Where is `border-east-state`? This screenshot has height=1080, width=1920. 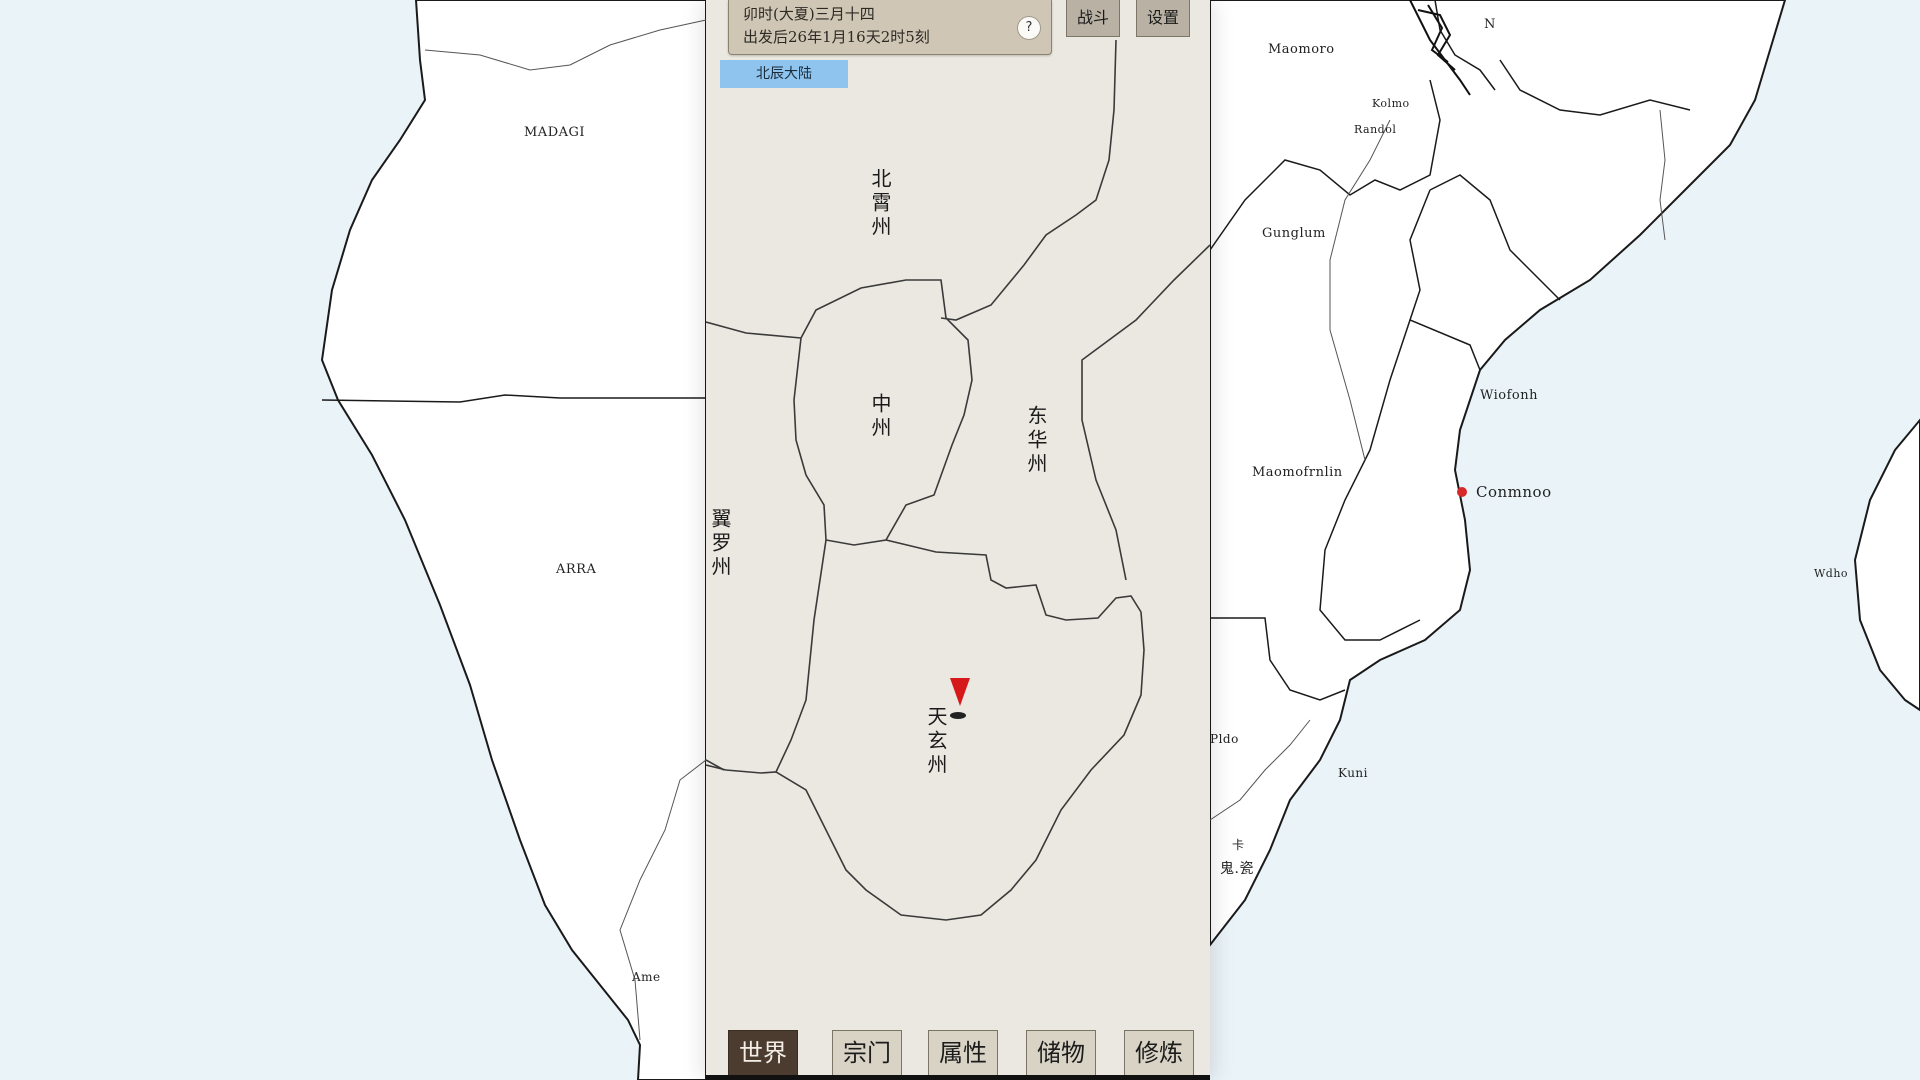
border-east-state is located at coordinates (1145, 412).